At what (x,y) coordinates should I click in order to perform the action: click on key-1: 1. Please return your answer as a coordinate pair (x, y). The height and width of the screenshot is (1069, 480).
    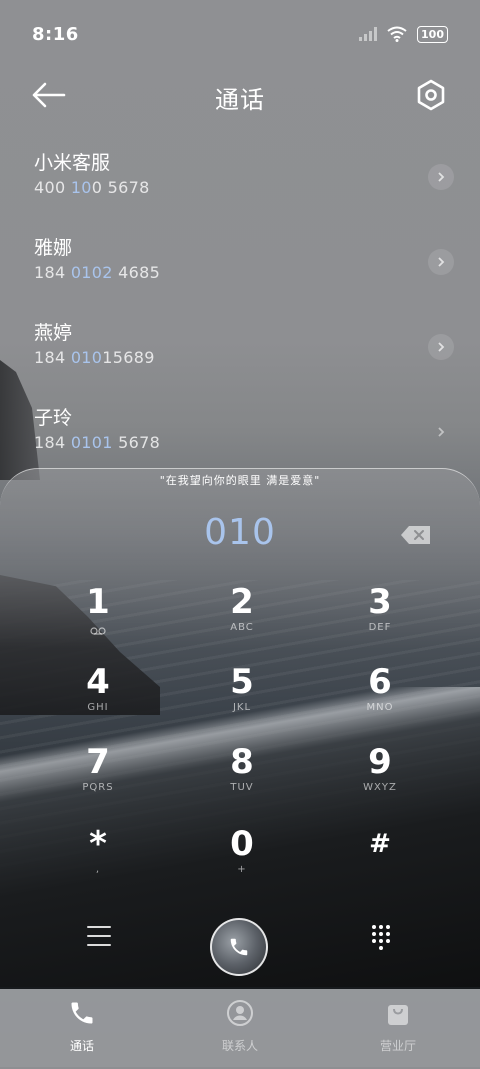
    Looking at the image, I should click on (98, 619).